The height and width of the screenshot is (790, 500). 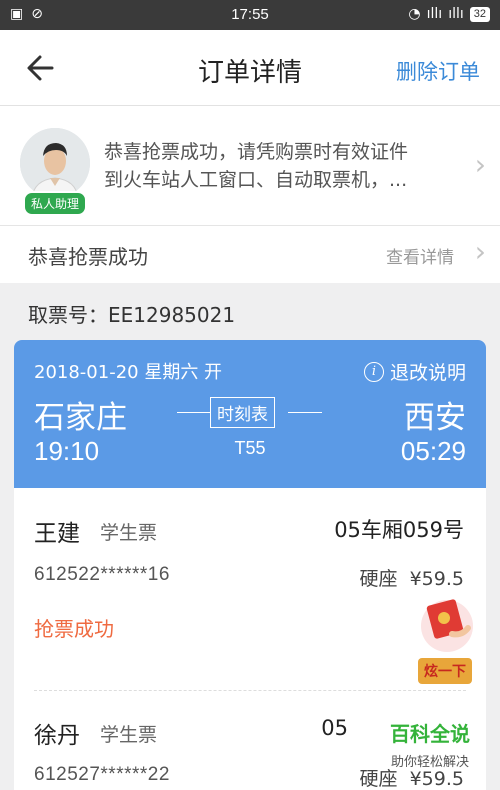 What do you see at coordinates (411, 579) in the screenshot?
I see `seat-class-price: 硬座 ¥59.5` at bounding box center [411, 579].